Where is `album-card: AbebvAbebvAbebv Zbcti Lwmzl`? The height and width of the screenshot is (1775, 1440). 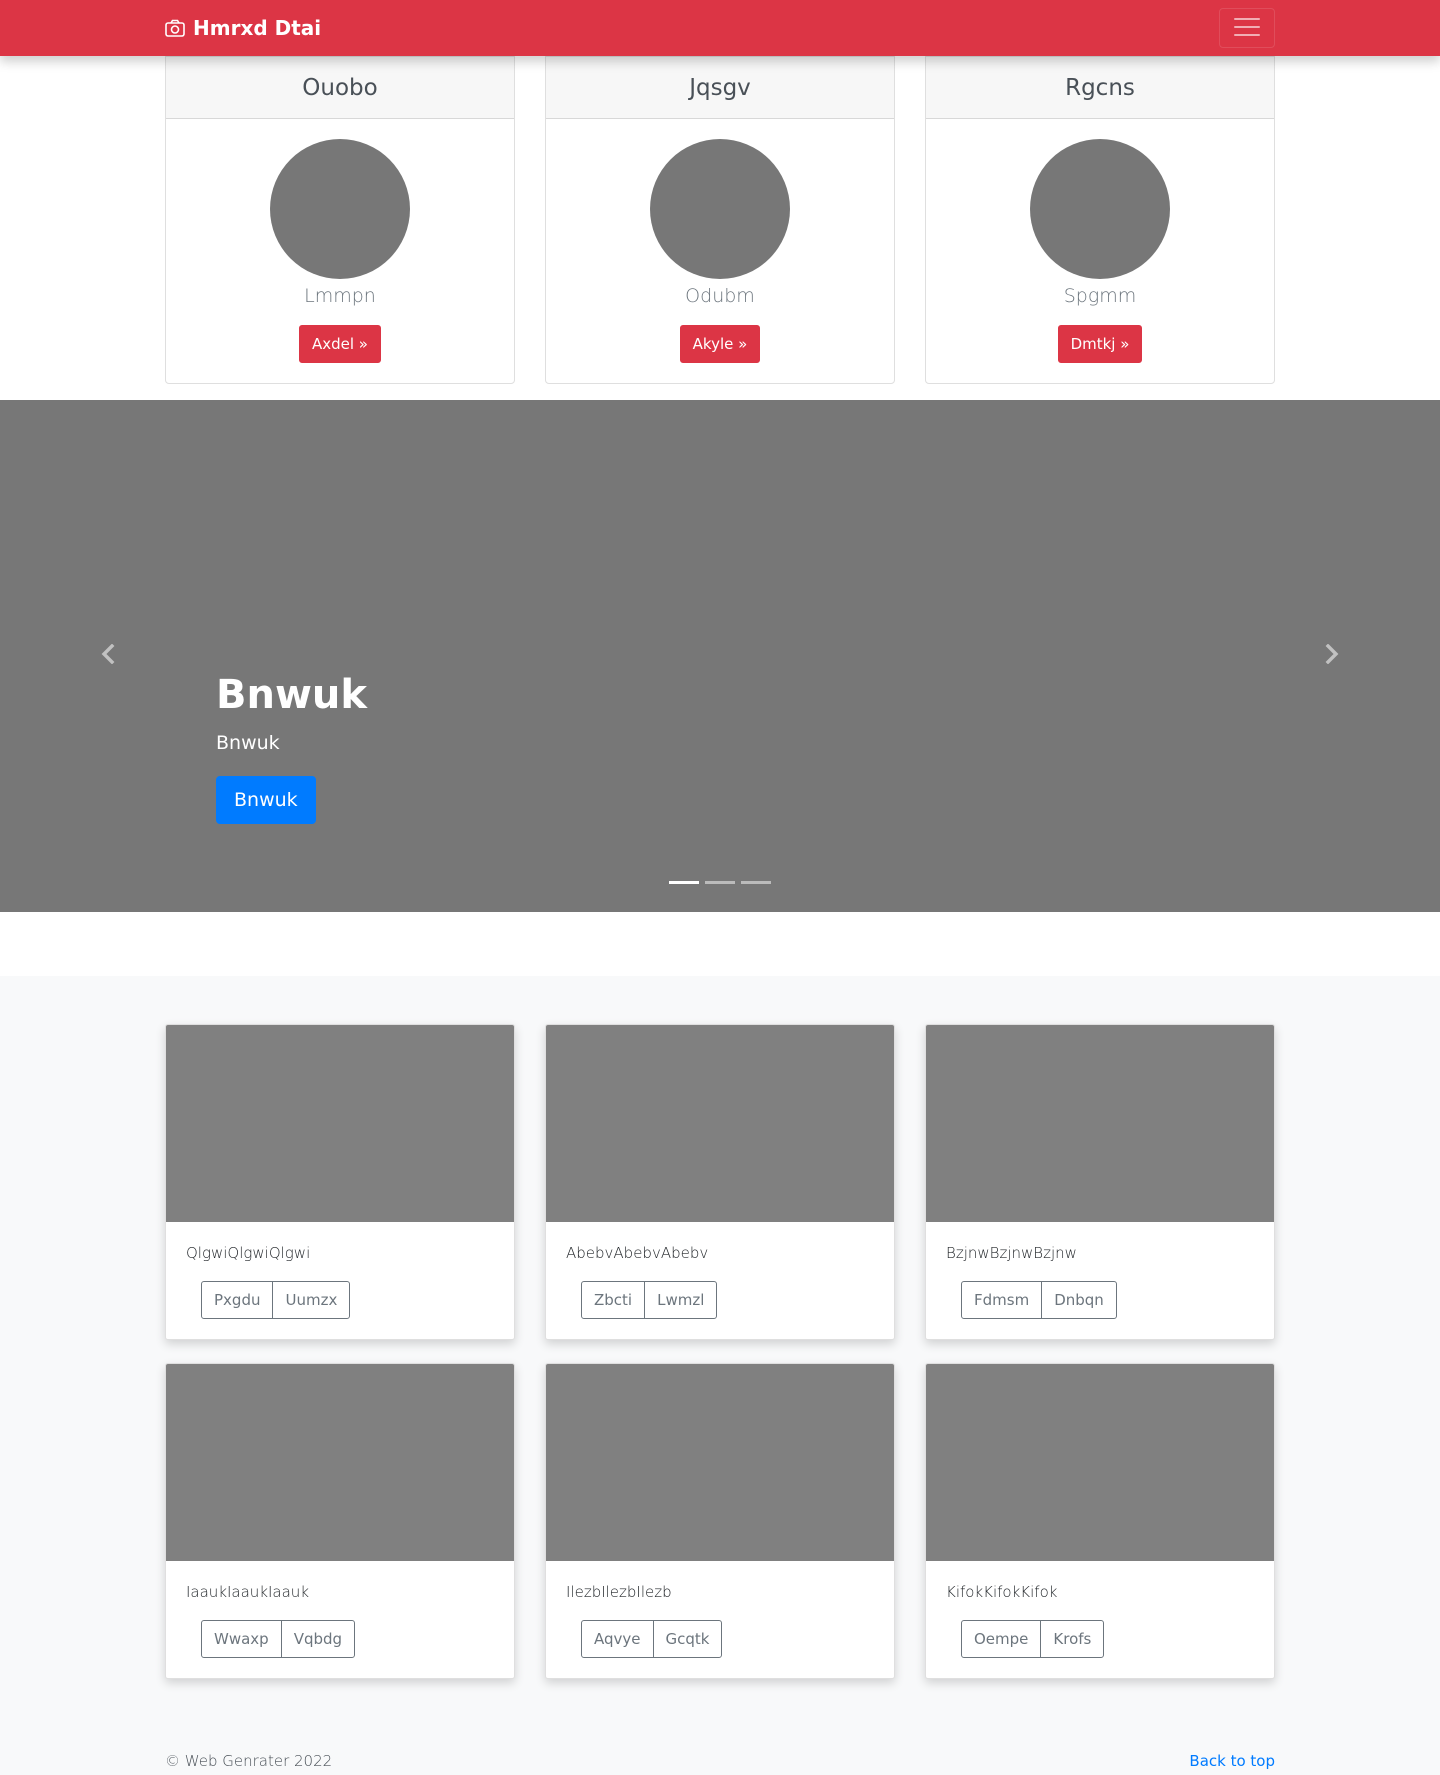 album-card: AbebvAbebvAbebv Zbcti Lwmzl is located at coordinates (720, 1182).